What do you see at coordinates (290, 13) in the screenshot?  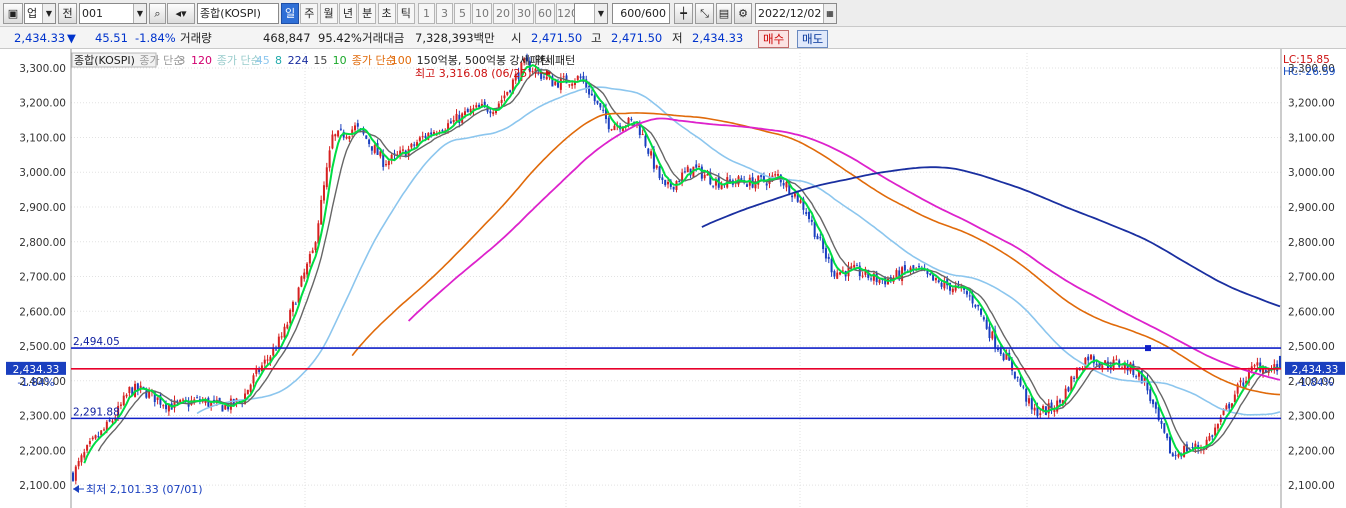 I see `tab-period-0: 일` at bounding box center [290, 13].